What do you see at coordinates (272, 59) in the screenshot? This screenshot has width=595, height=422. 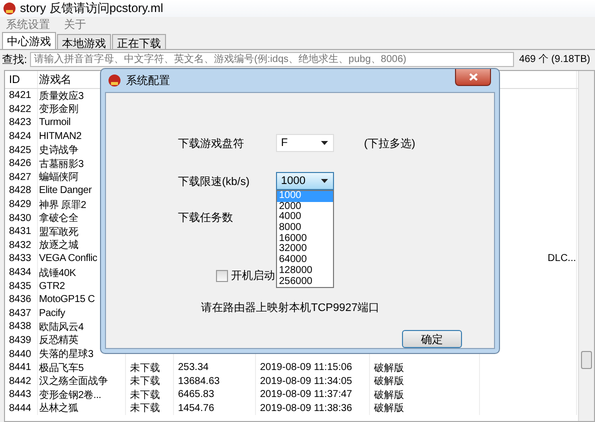 I see `search-field: 请输入拼音首字母、中文字符、英文名、游戏编号(例:idqs、绝地求生、pubg、8006)` at bounding box center [272, 59].